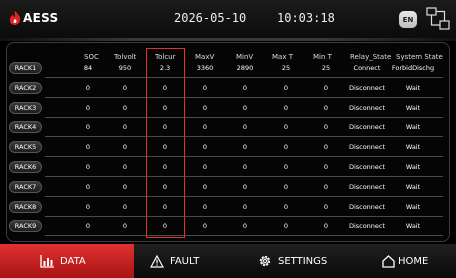  Describe the element at coordinates (438, 19) in the screenshot. I see `network-icon` at that location.